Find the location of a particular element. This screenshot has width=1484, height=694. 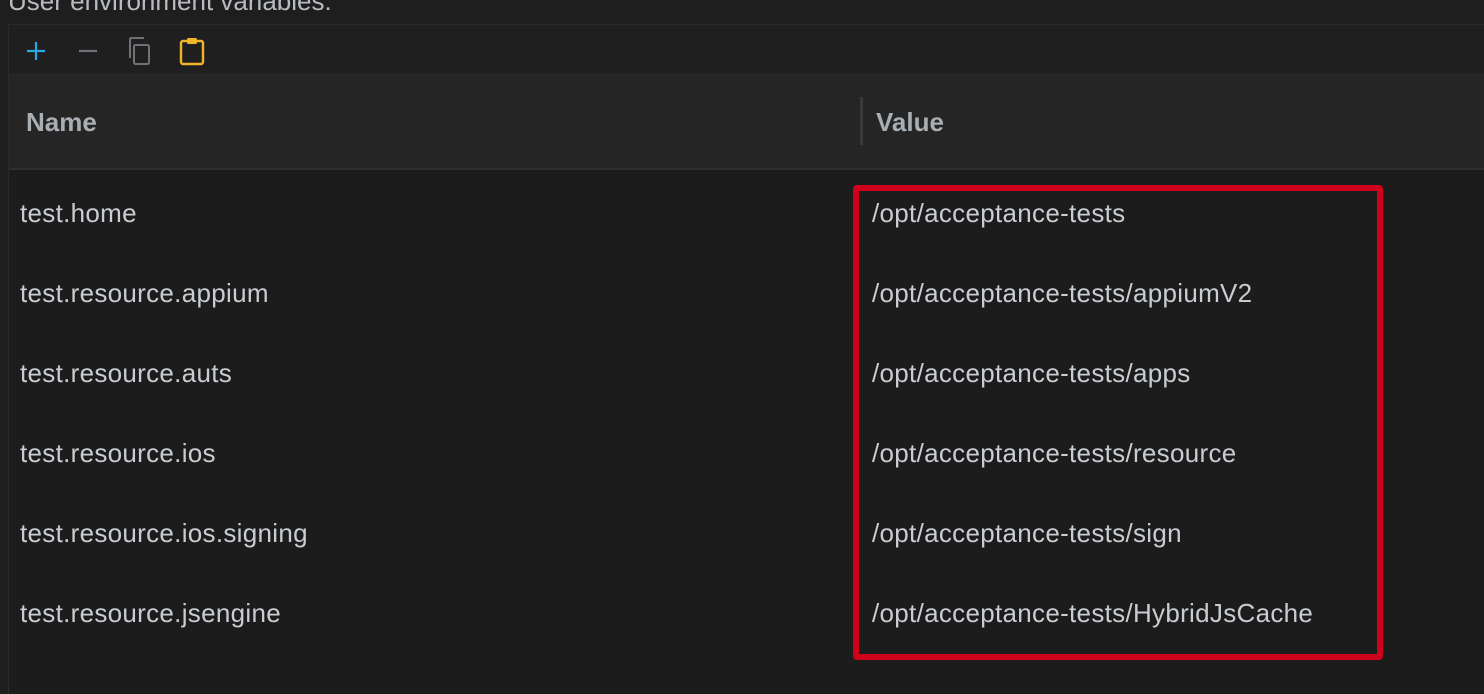

paste-button is located at coordinates (192, 51).